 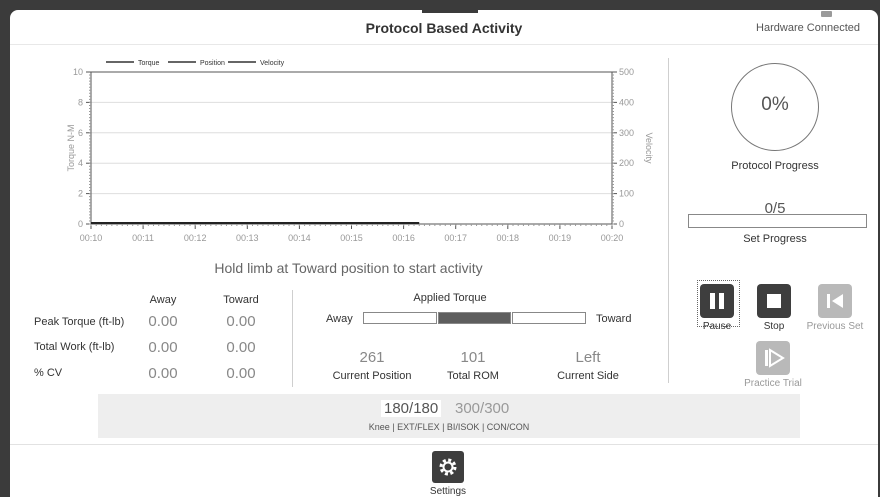 What do you see at coordinates (775, 166) in the screenshot?
I see `protocol-progress-label: Protocol Progress` at bounding box center [775, 166].